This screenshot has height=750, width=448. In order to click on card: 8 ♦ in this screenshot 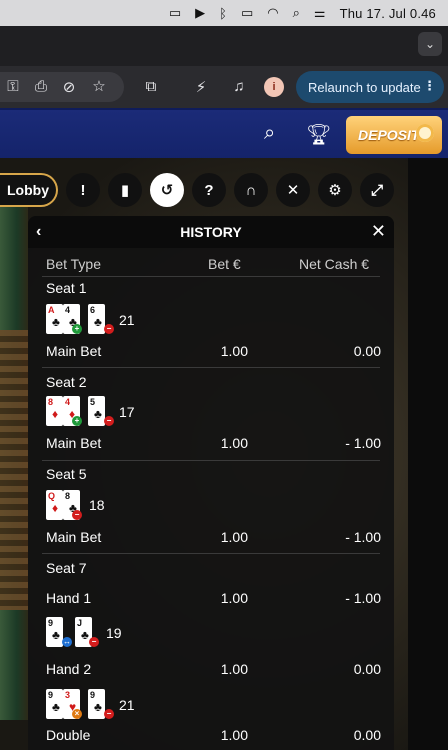, I will do `click(54, 411)`.